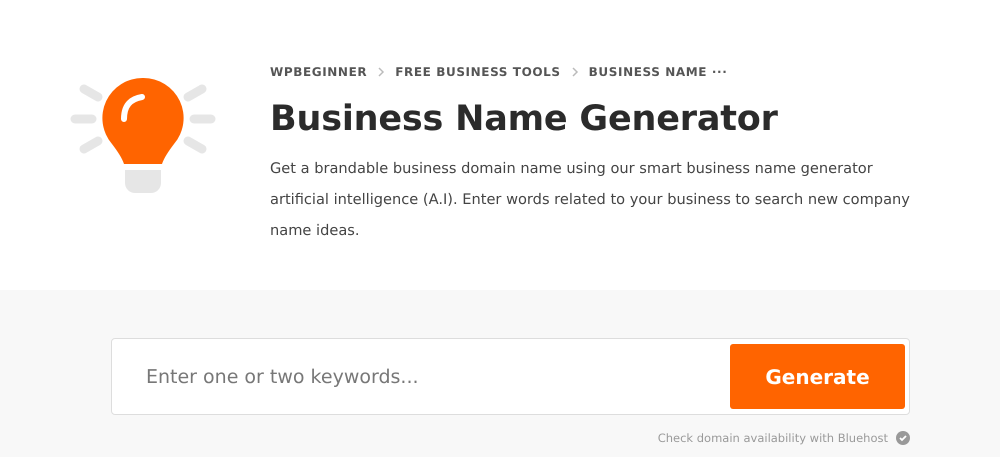  Describe the element at coordinates (658, 72) in the screenshot. I see `breadcrumb-link: BUSINESS NAME ···` at that location.